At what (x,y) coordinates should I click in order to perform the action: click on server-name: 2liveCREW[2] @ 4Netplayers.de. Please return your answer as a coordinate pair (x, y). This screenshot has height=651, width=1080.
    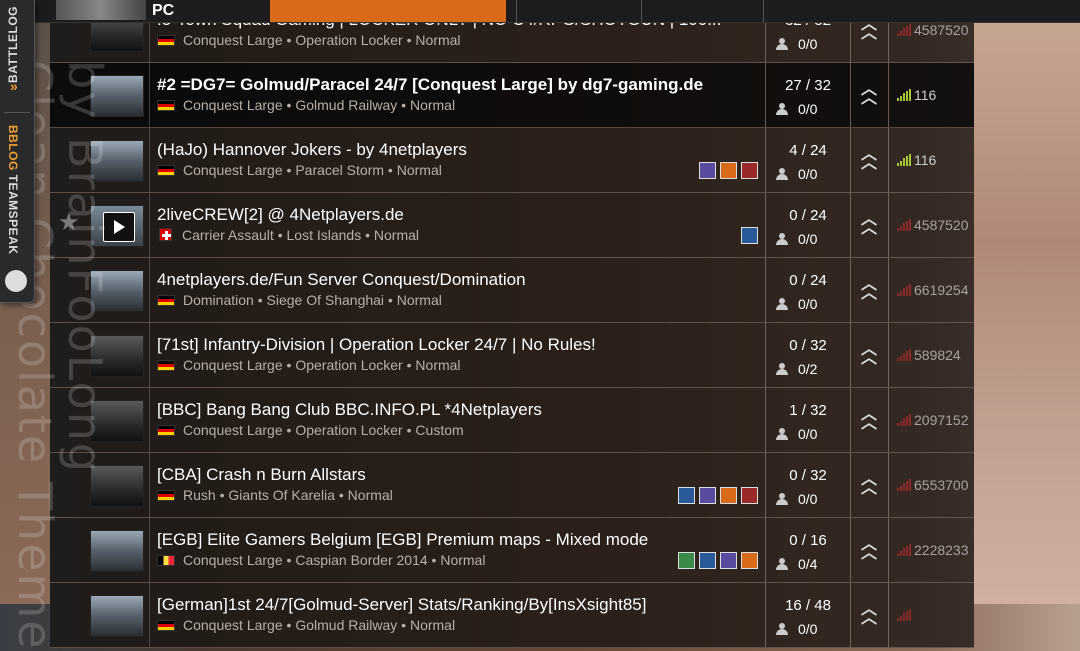
    Looking at the image, I should click on (457, 215).